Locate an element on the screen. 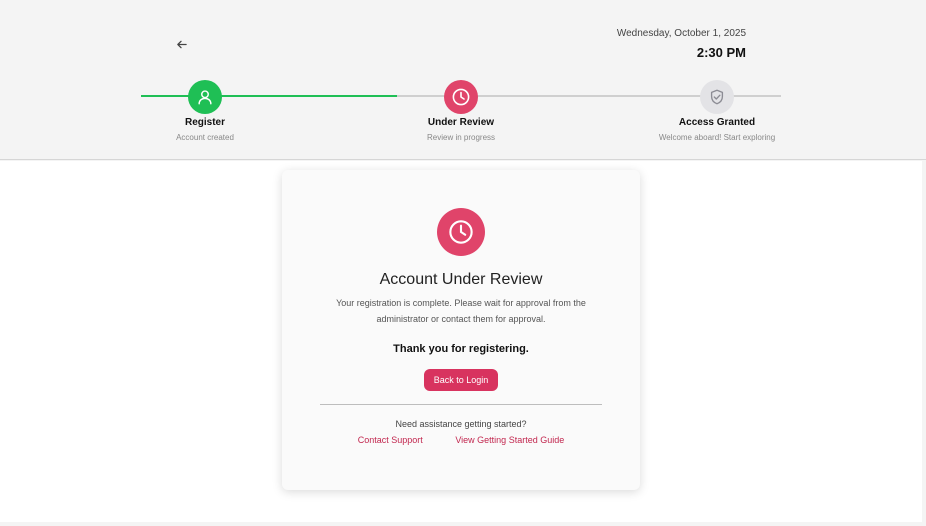  current-time: 2:30 PM is located at coordinates (721, 52).